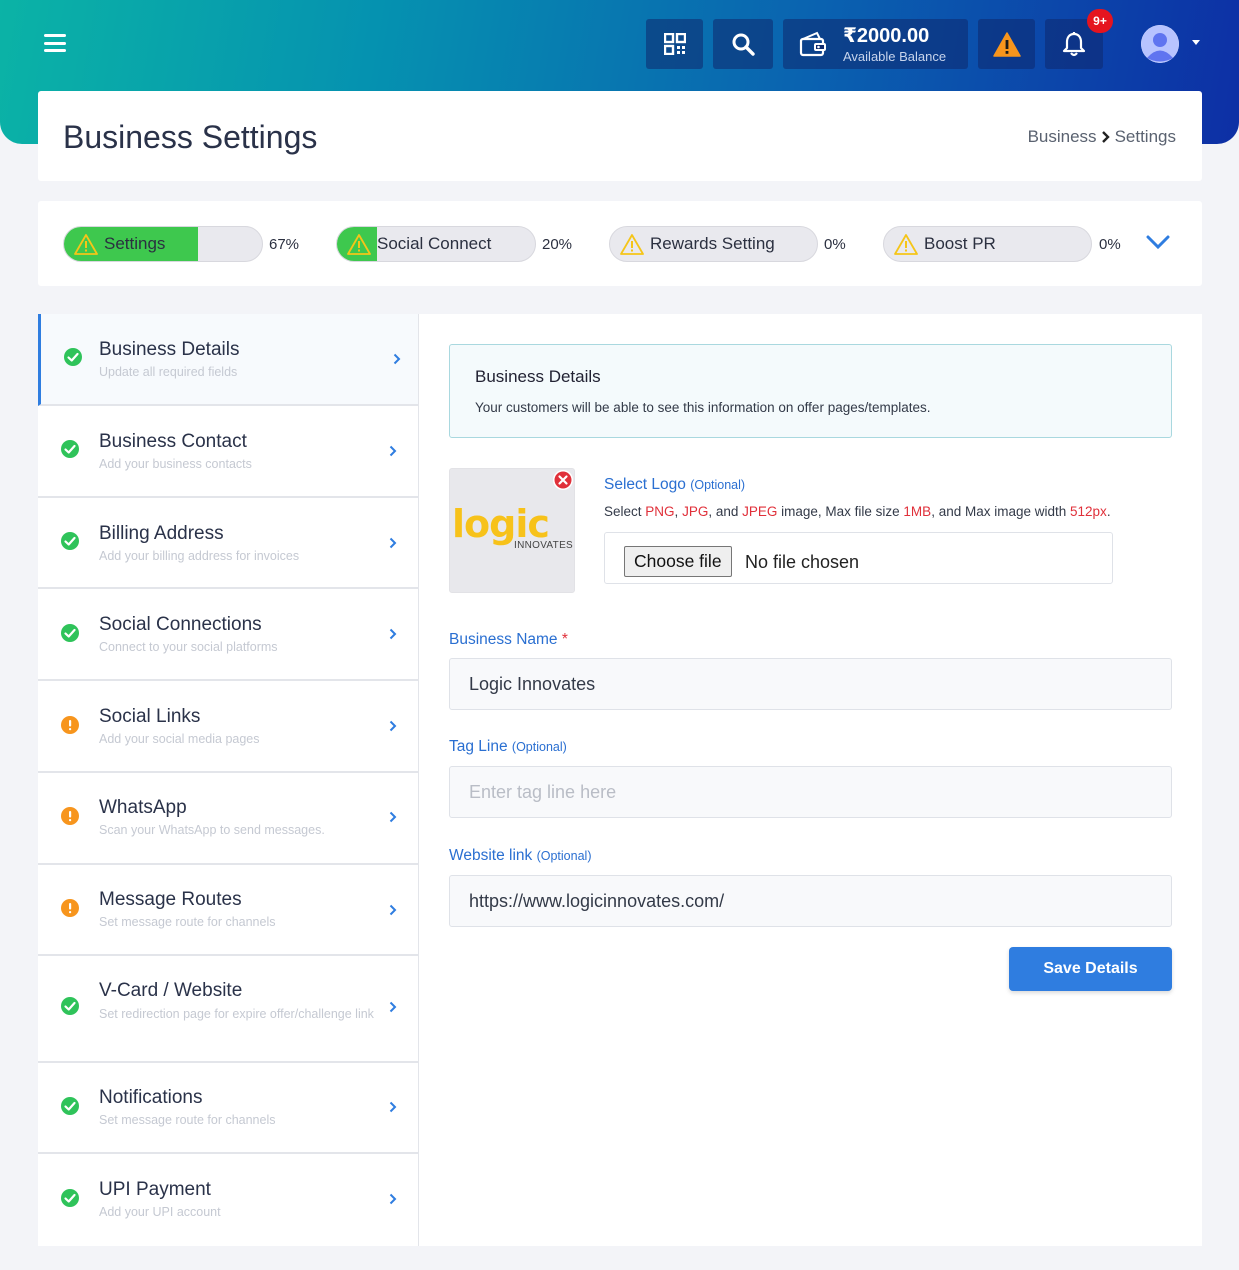 This screenshot has width=1239, height=1270. I want to click on sidebar-item-title: Business Details, so click(169, 349).